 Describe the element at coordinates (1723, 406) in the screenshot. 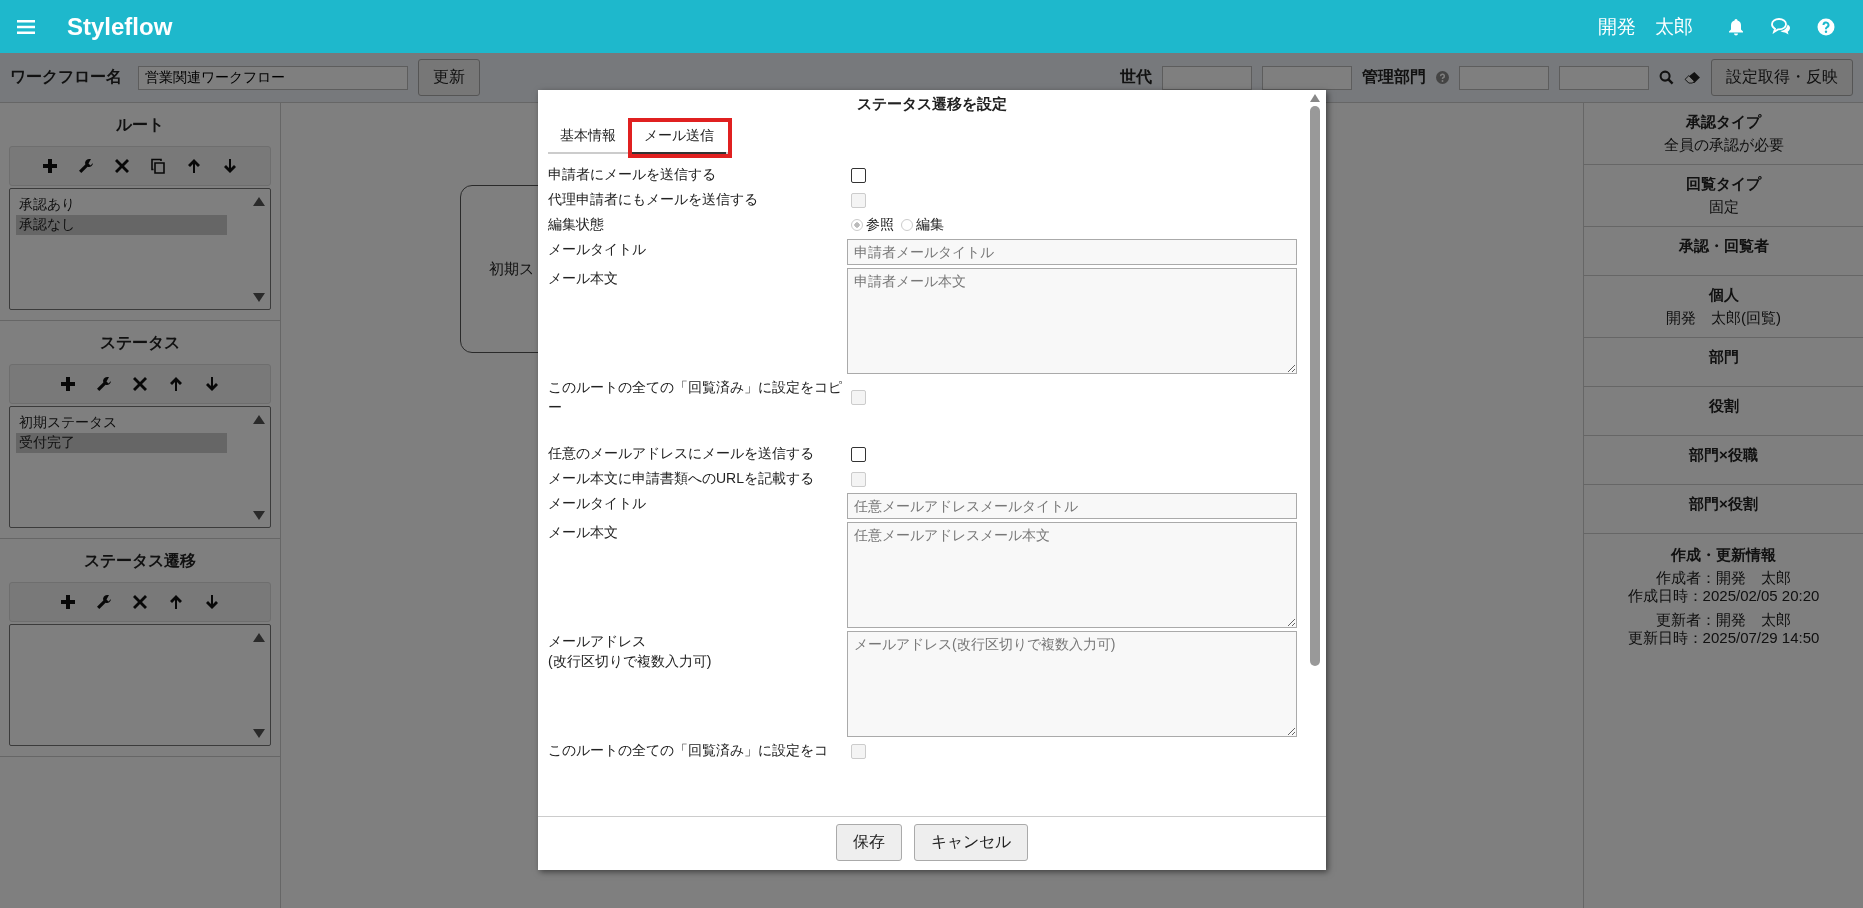

I see `section-heading: 役割` at that location.